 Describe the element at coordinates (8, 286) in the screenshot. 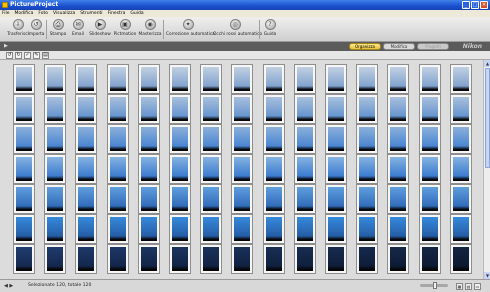

I see `nav-arrows-icon: ◀ ▶` at that location.